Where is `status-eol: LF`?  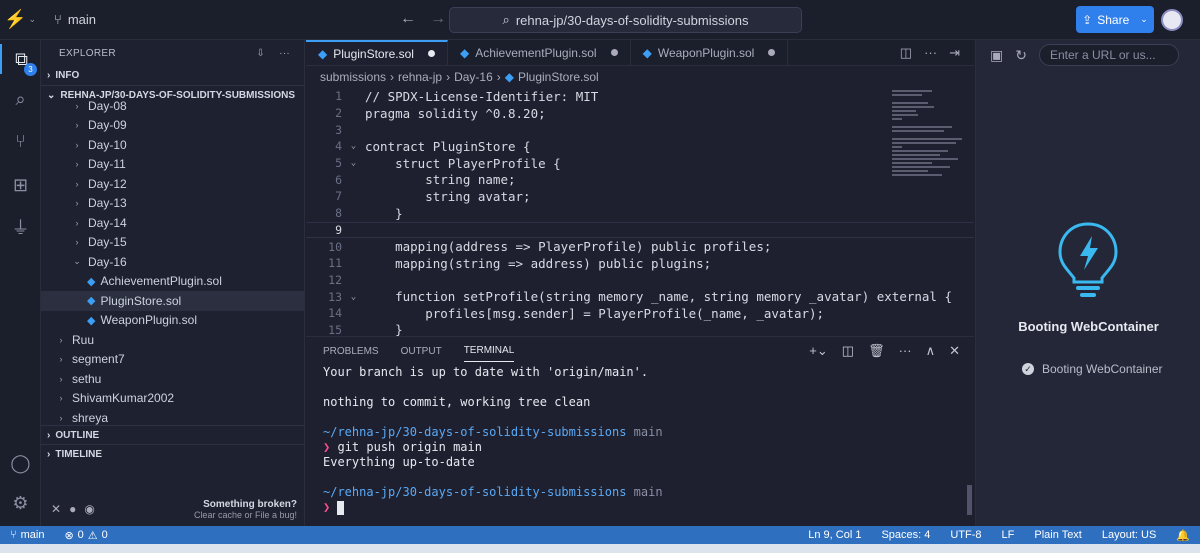 status-eol: LF is located at coordinates (1008, 535).